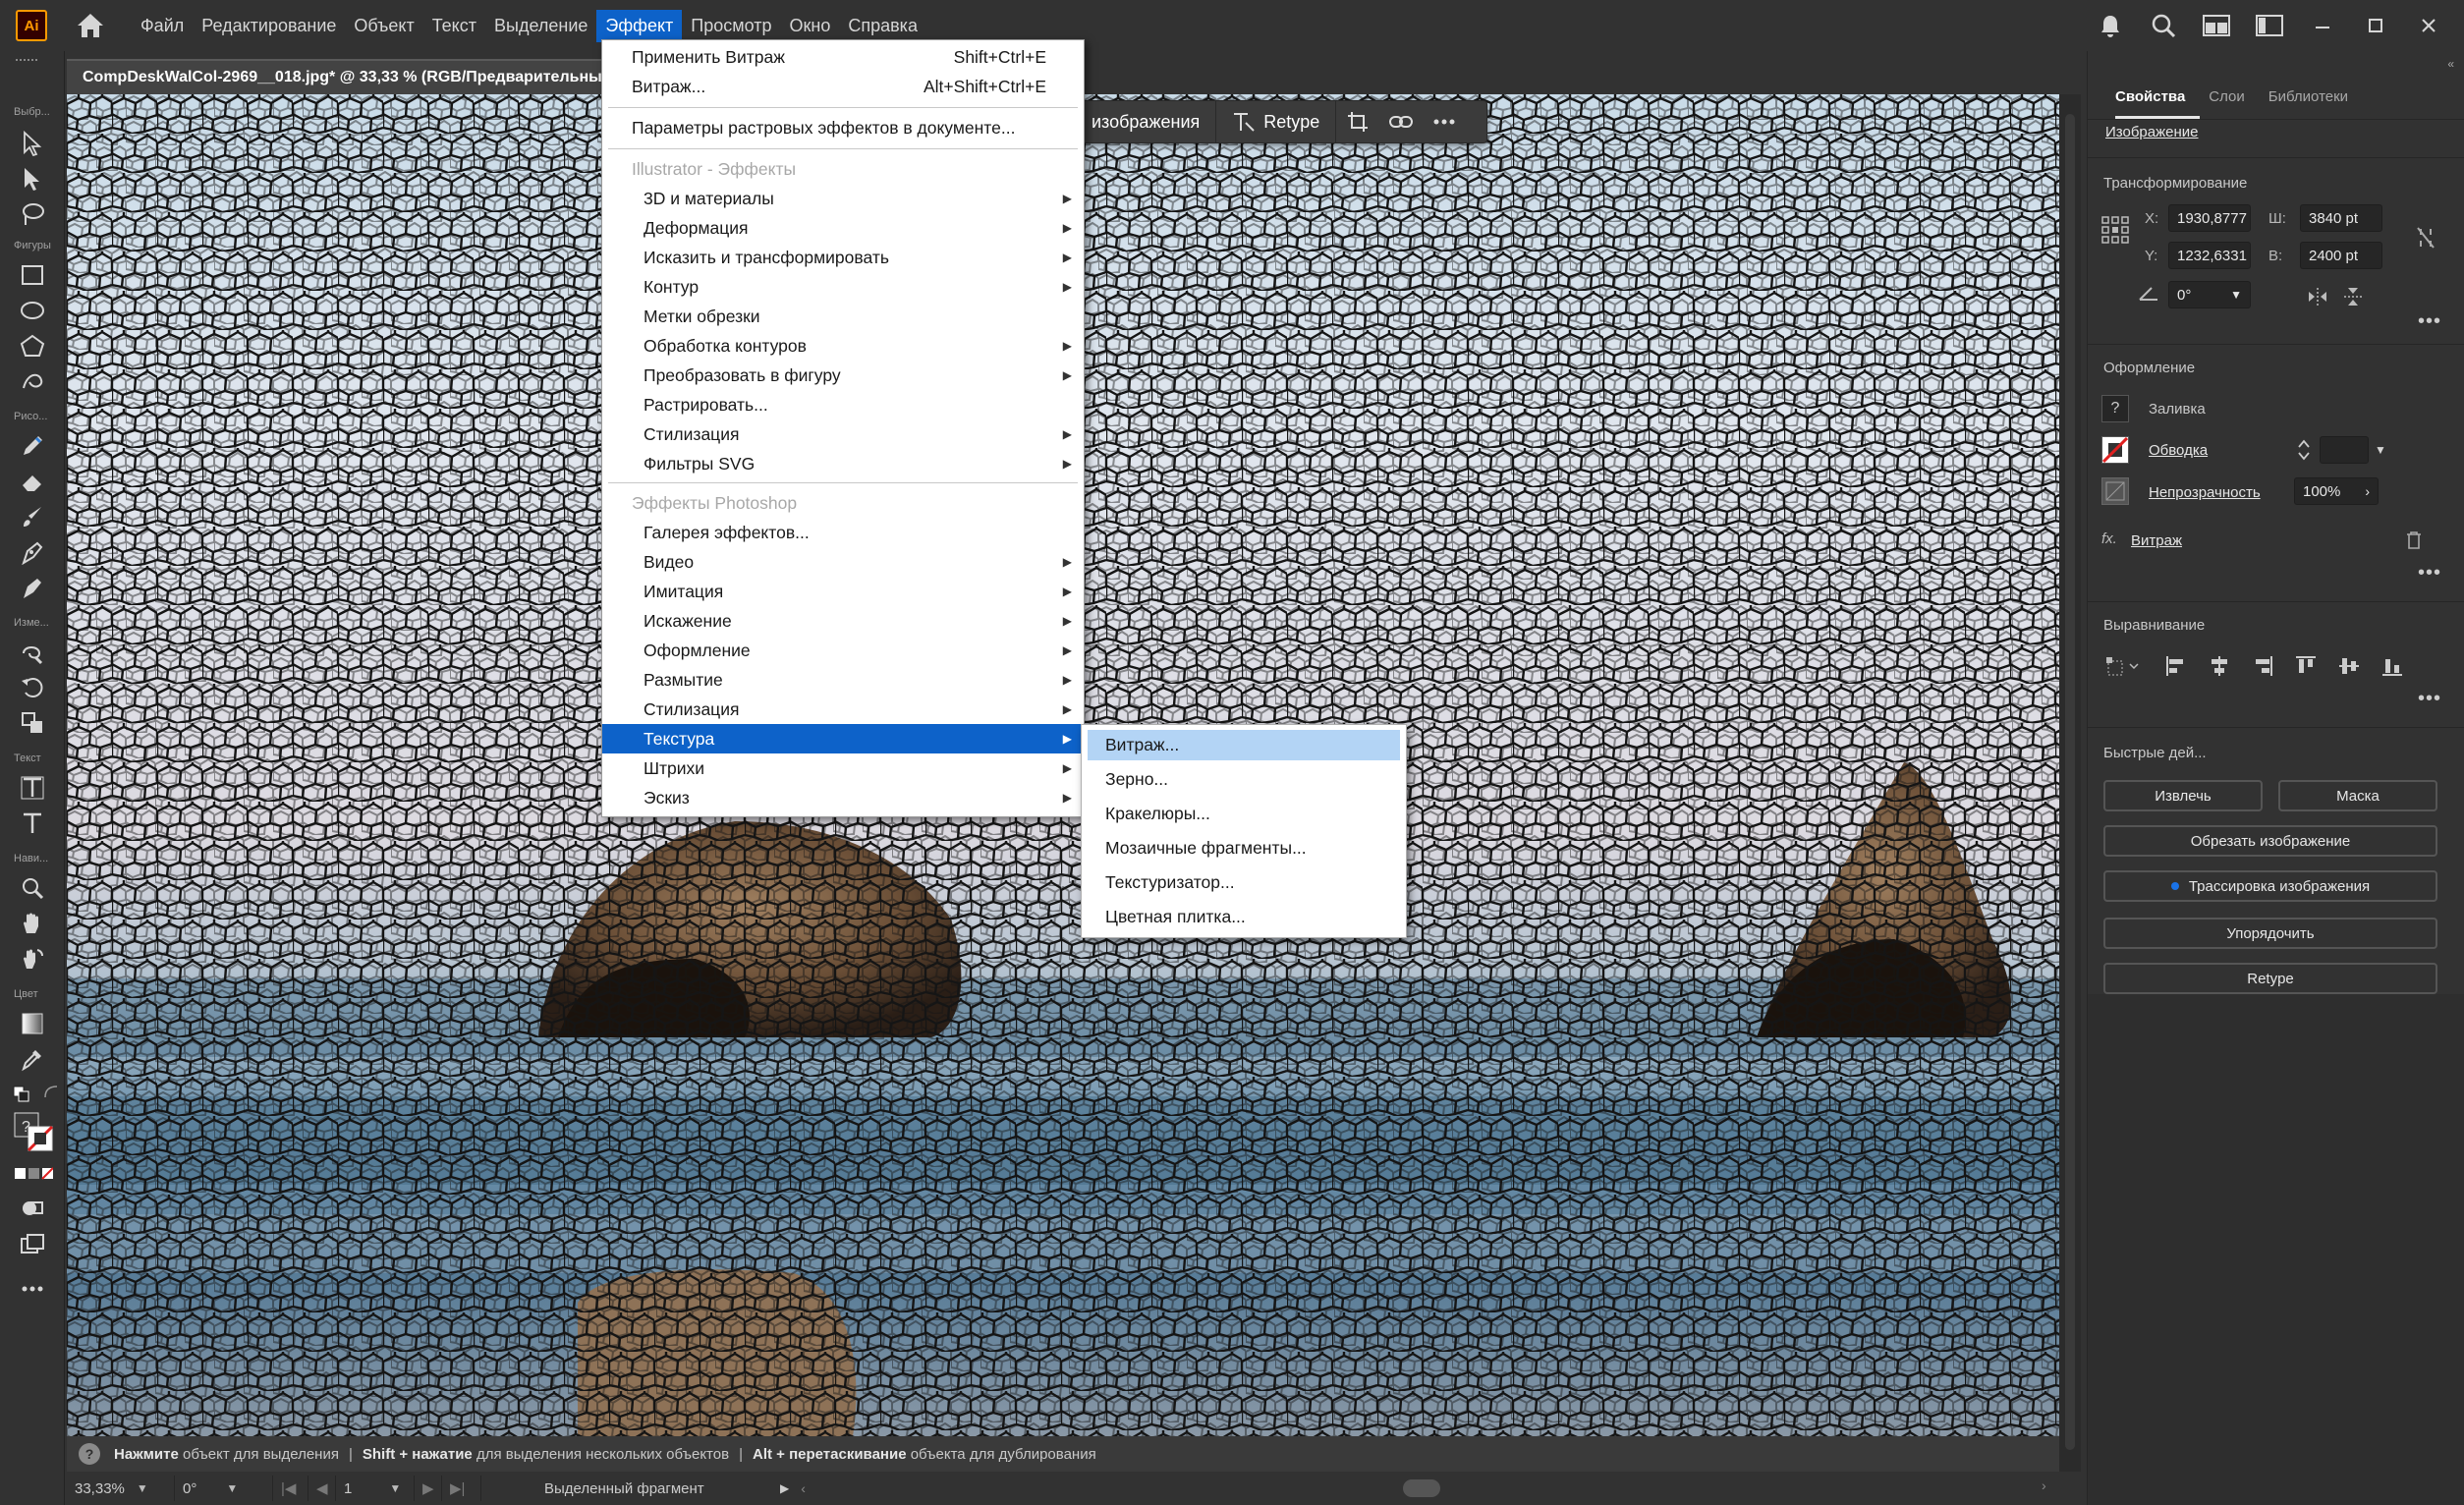 This screenshot has width=2464, height=1505. I want to click on align-top-icon, so click(2306, 666).